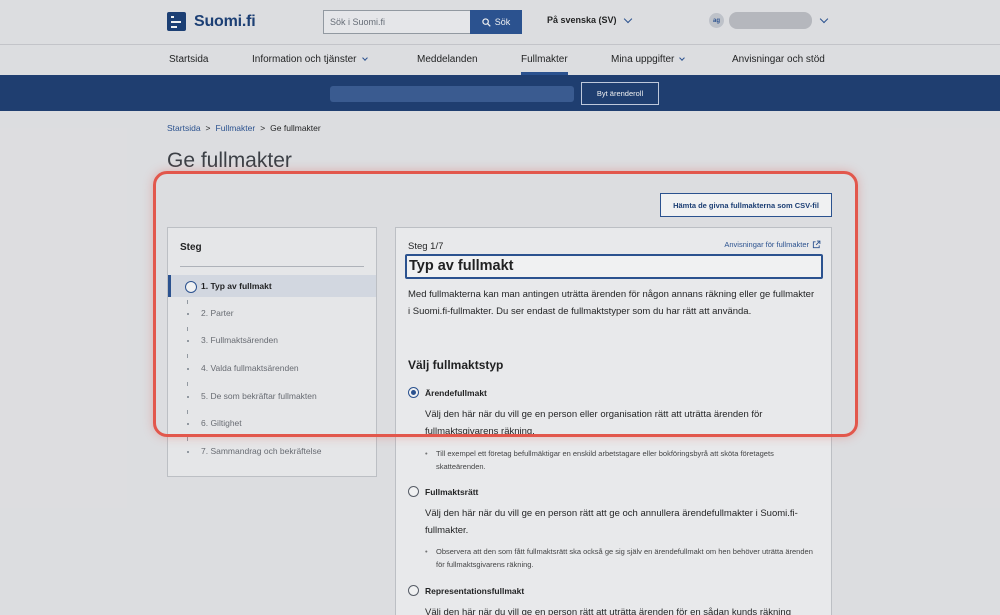 The image size is (1000, 615). I want to click on step-item-6: 6. Giltighet, so click(272, 423).